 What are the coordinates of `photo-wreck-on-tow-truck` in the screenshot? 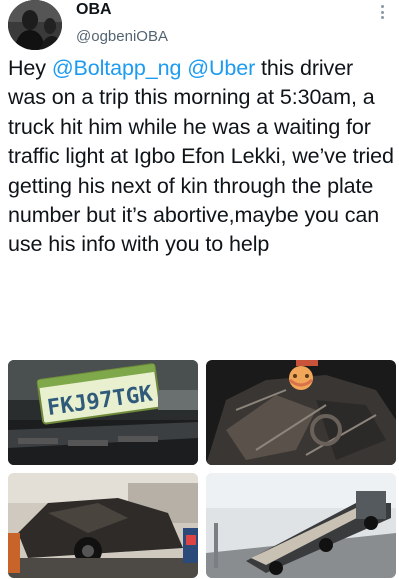 It's located at (103, 525).